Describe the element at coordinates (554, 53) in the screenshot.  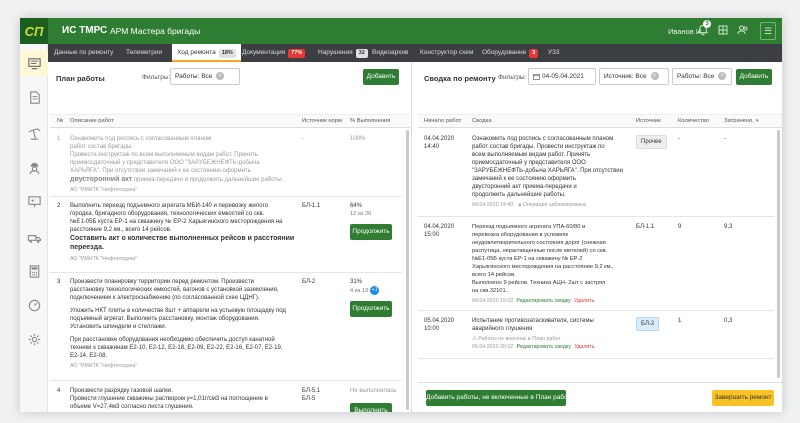
I see `tab-uz3: УЗ3` at that location.